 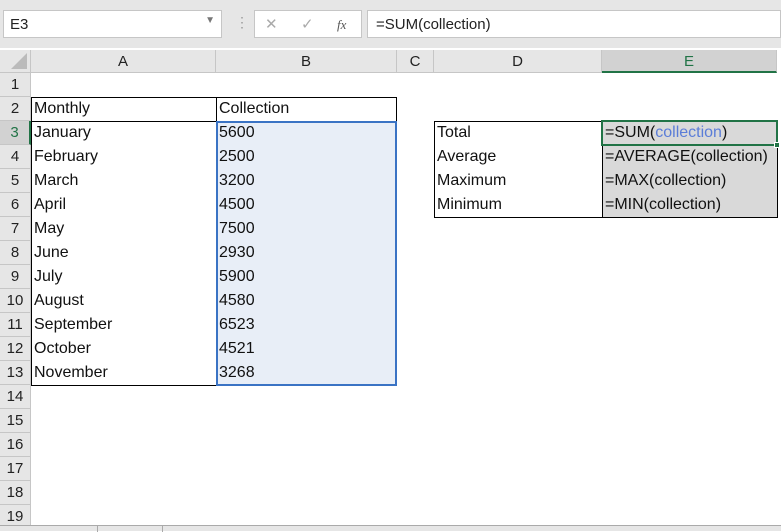 What do you see at coordinates (518, 181) in the screenshot?
I see `summary-label: Maximum` at bounding box center [518, 181].